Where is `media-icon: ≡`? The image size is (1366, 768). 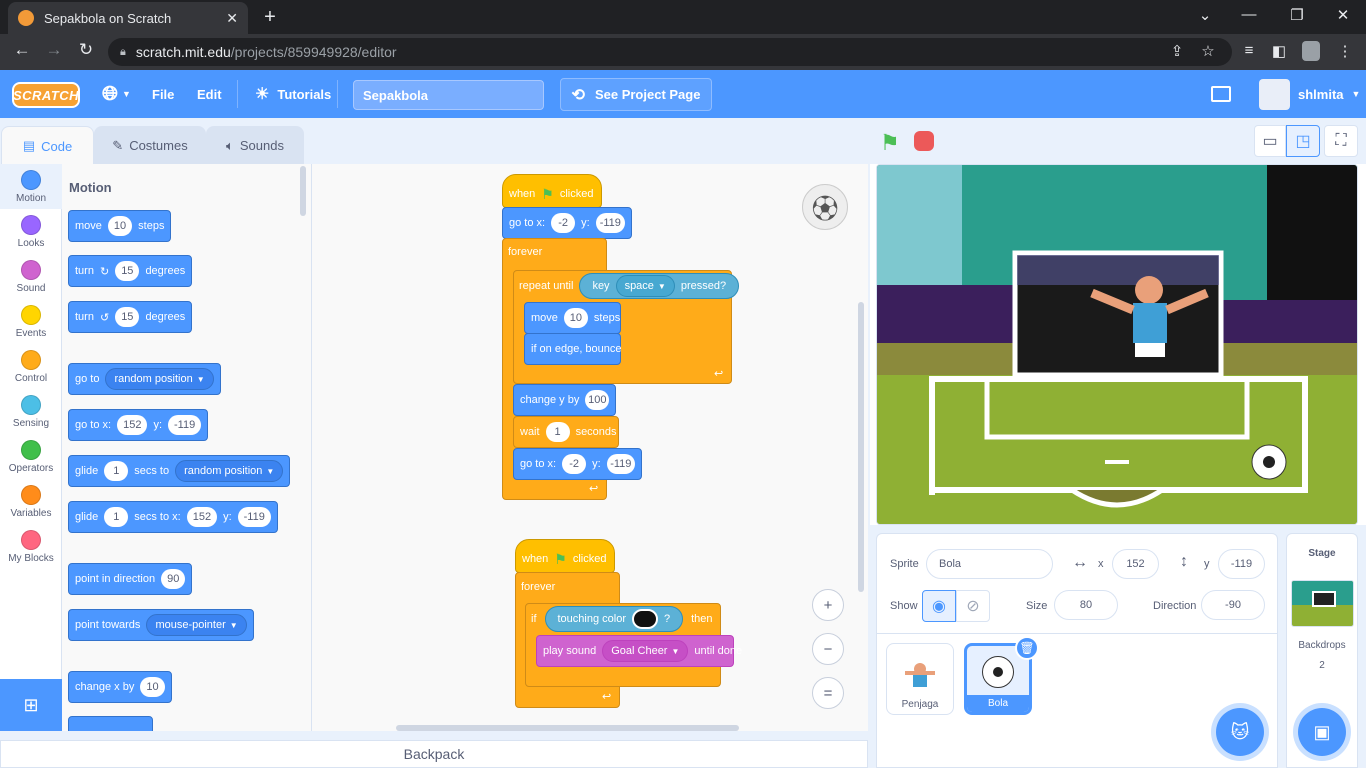
media-icon: ≡ is located at coordinates (1249, 50).